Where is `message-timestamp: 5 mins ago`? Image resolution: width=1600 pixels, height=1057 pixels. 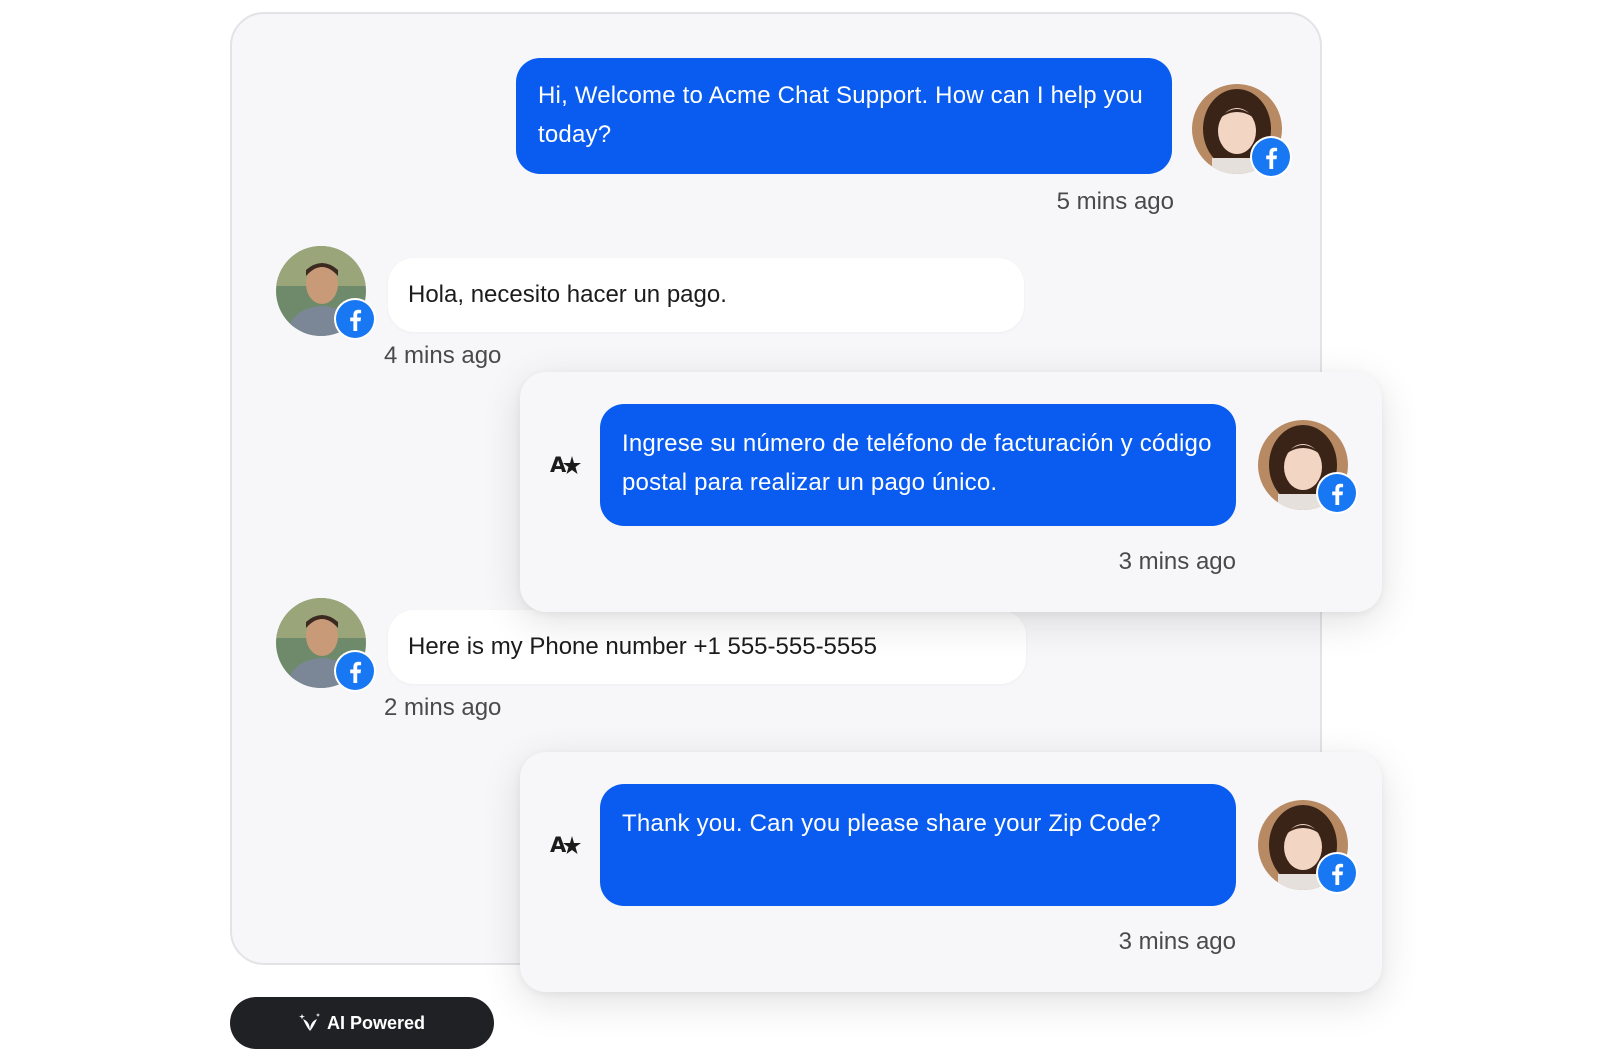
message-timestamp: 5 mins ago is located at coordinates (1115, 201).